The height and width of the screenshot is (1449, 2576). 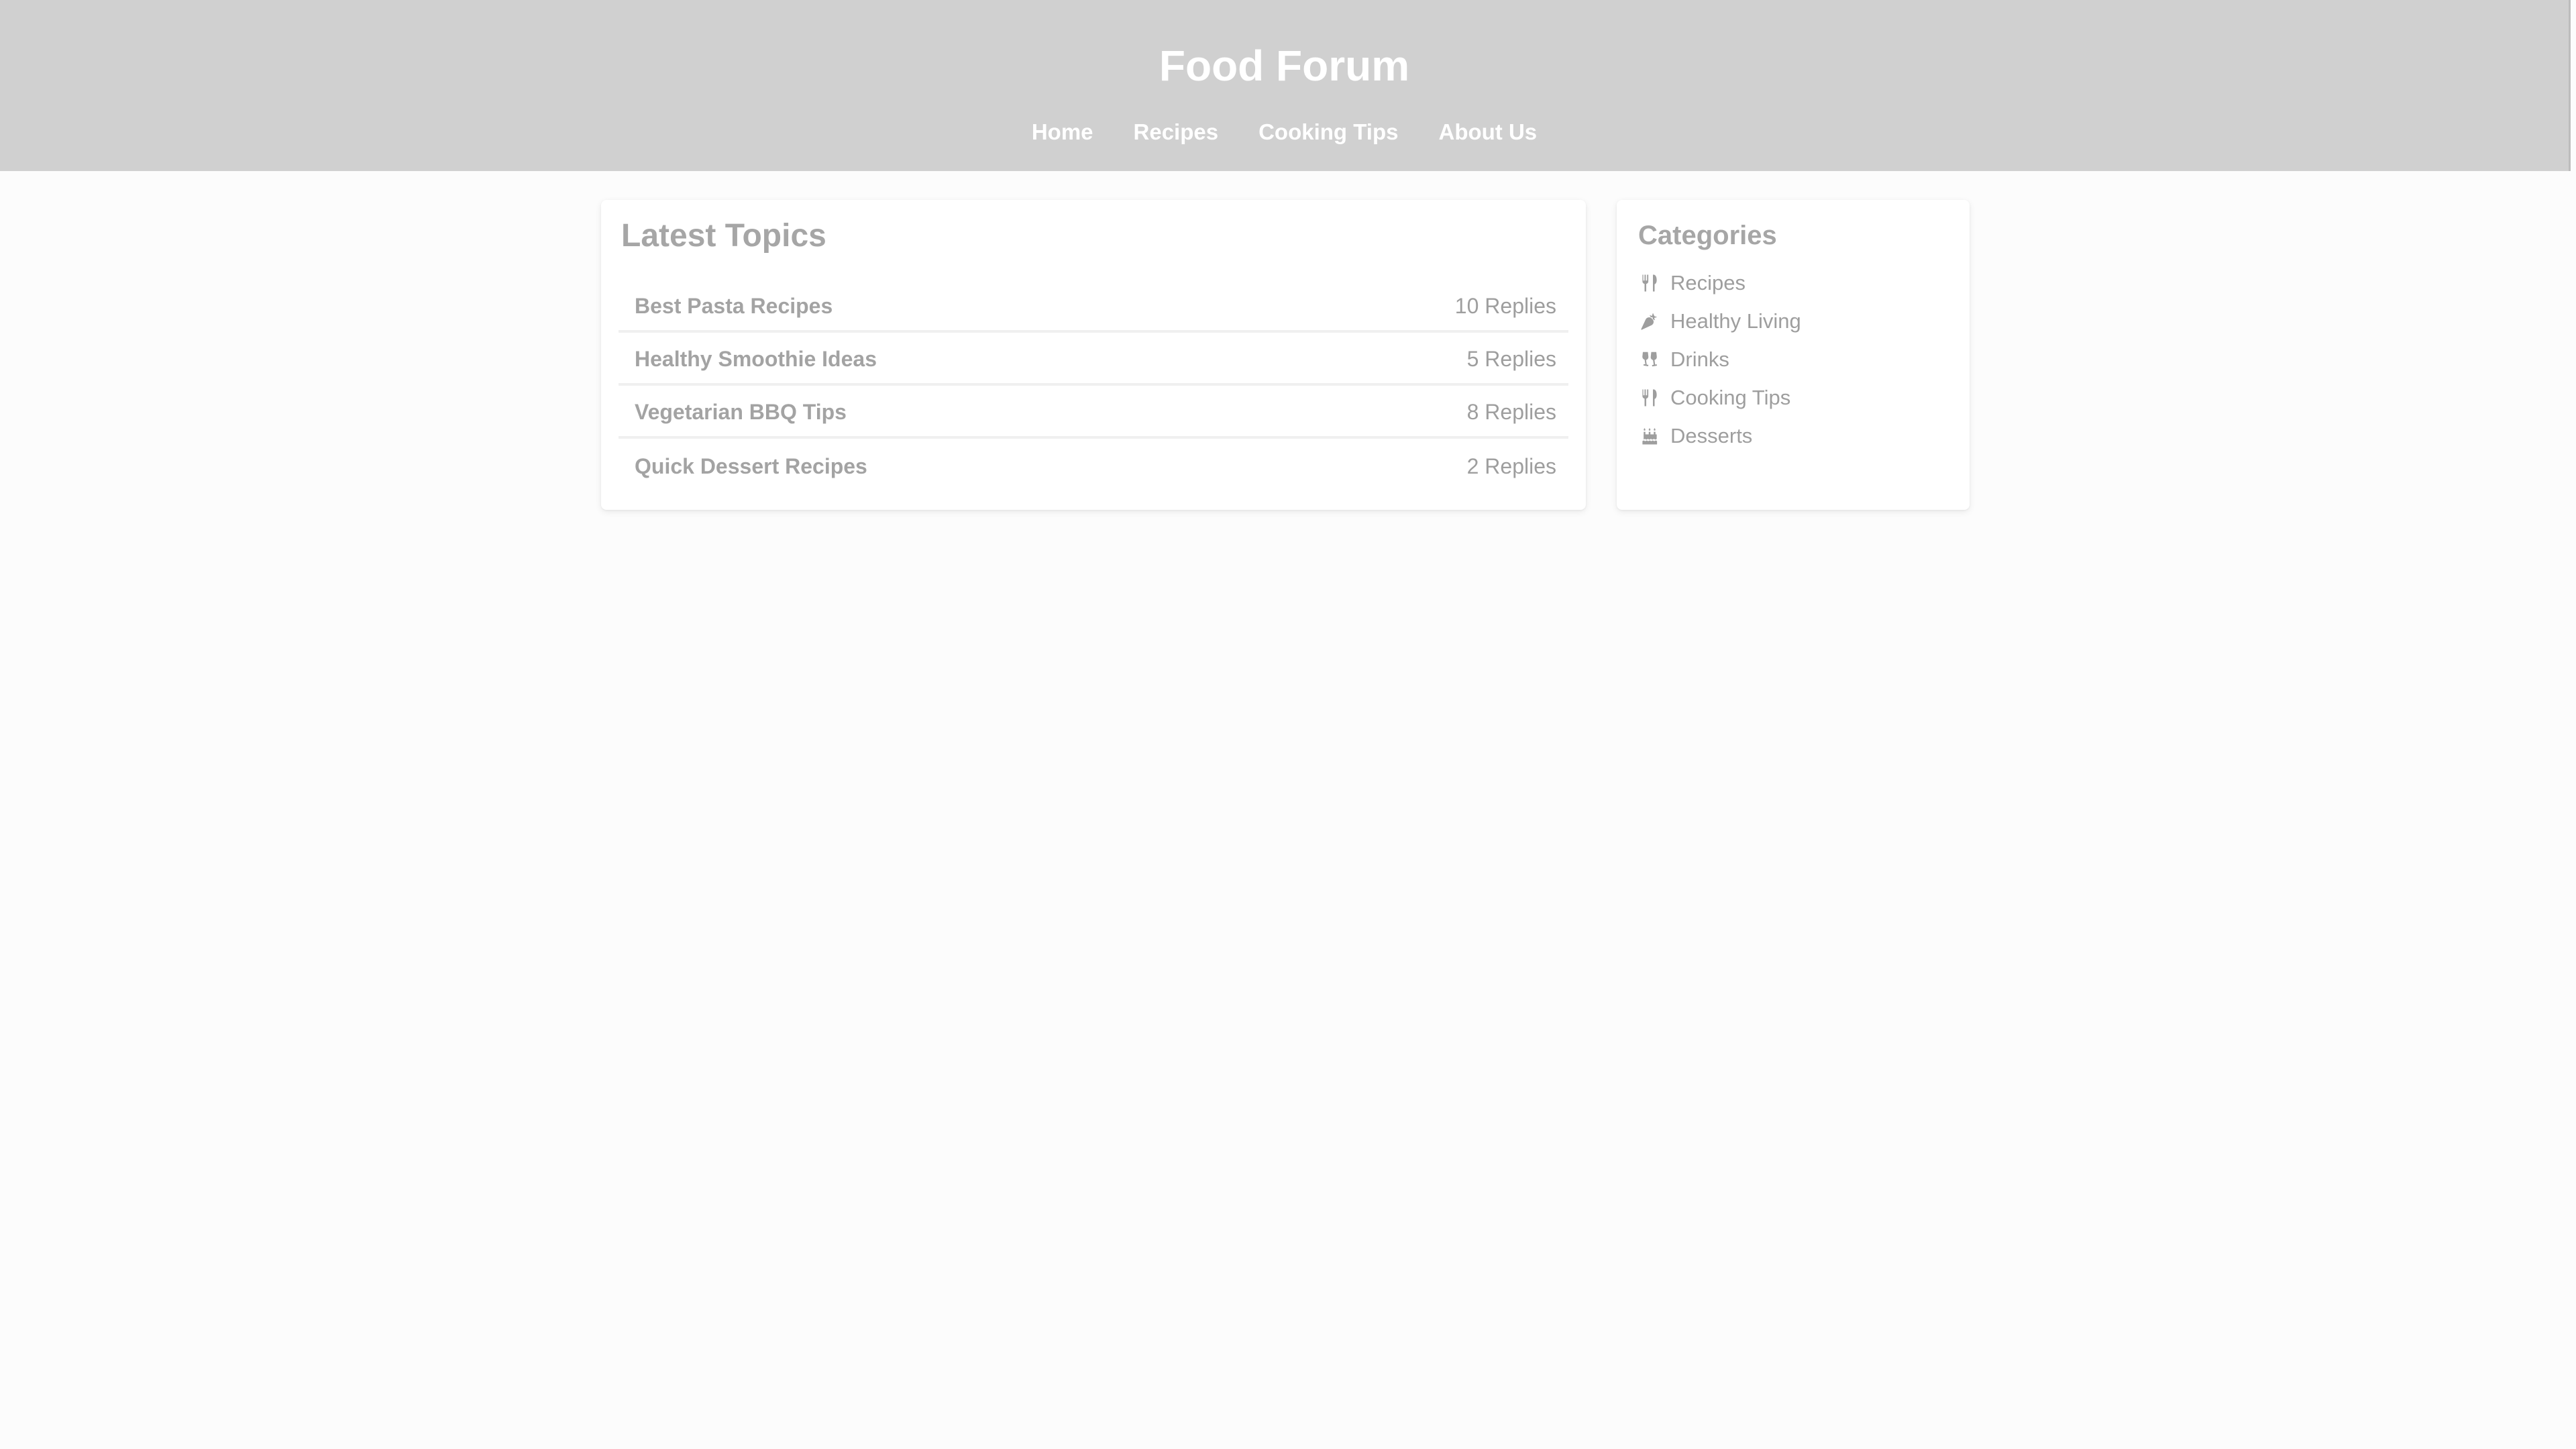 I want to click on topic-reply-count: 8 Replies, so click(x=1511, y=411).